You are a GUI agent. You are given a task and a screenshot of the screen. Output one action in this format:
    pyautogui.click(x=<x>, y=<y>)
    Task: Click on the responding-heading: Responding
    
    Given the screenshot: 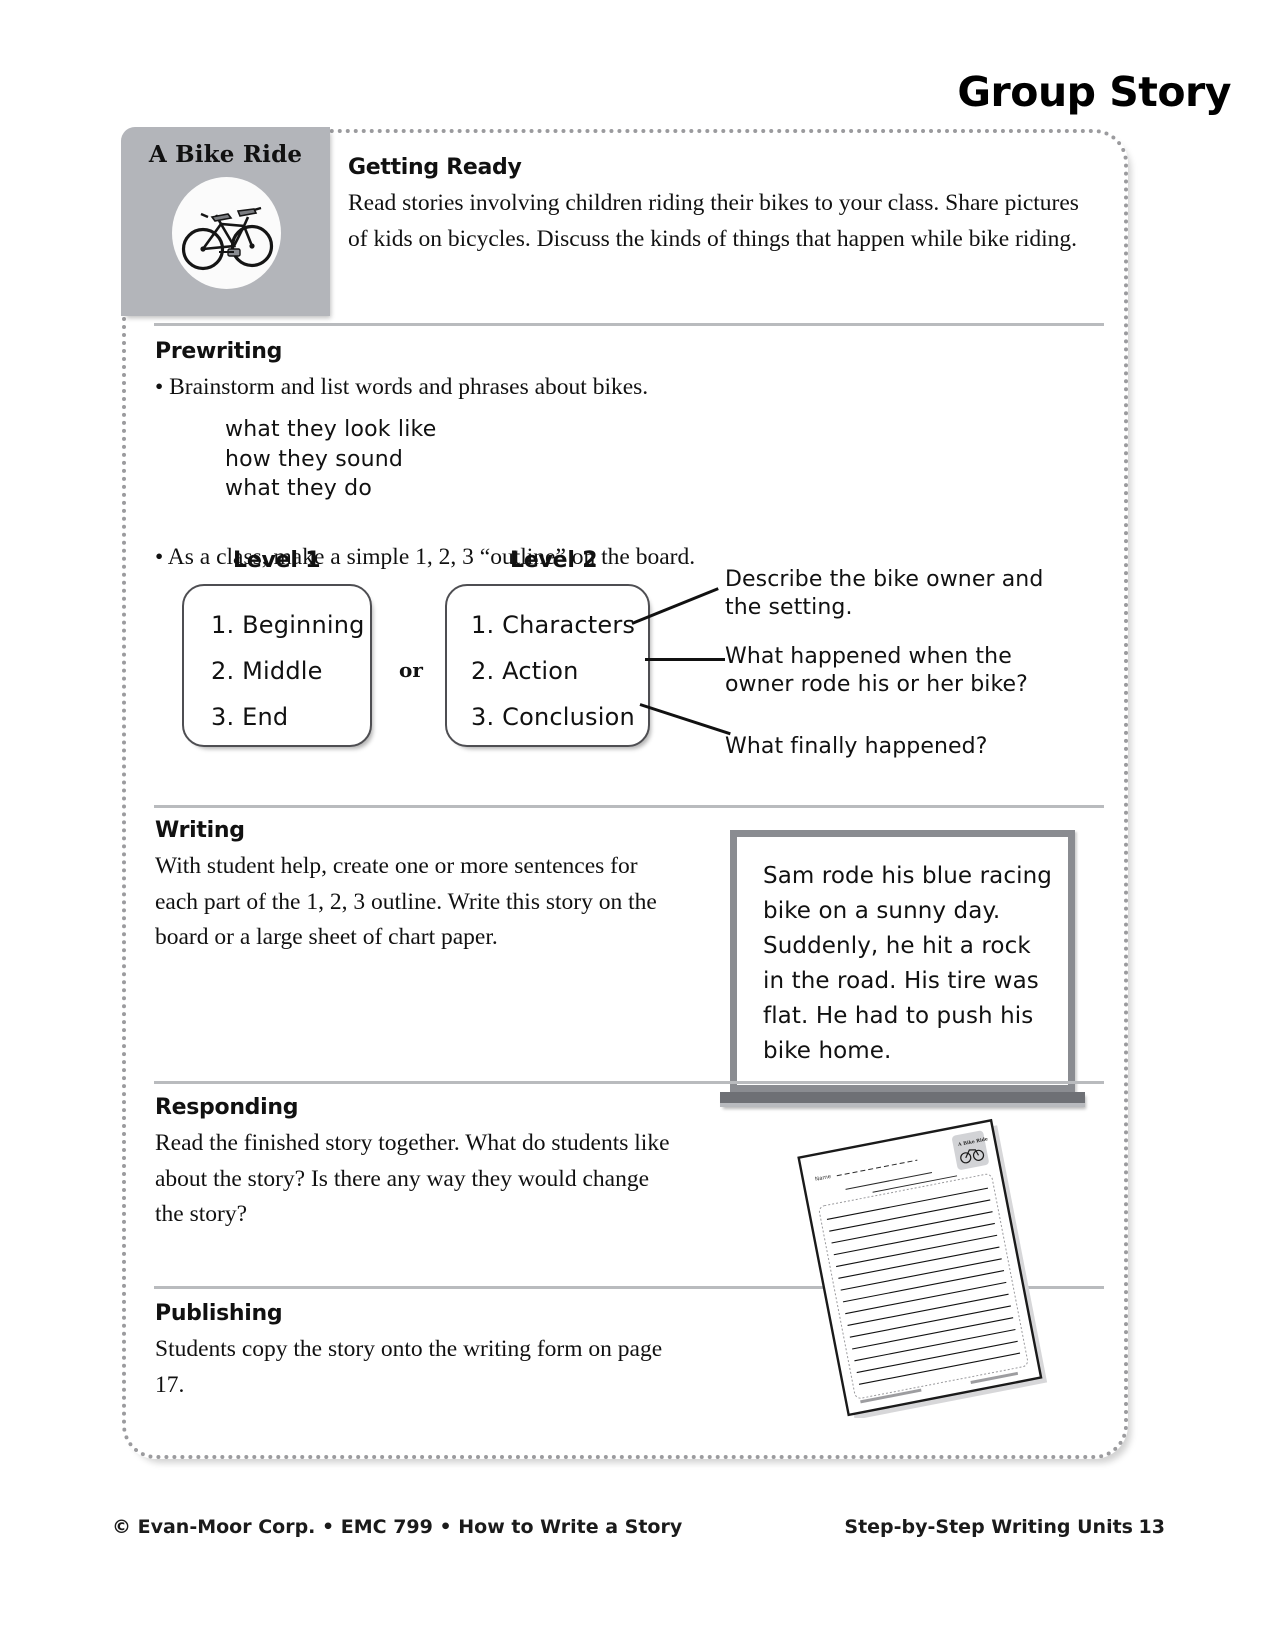 What is the action you would take?
    pyautogui.click(x=227, y=1107)
    